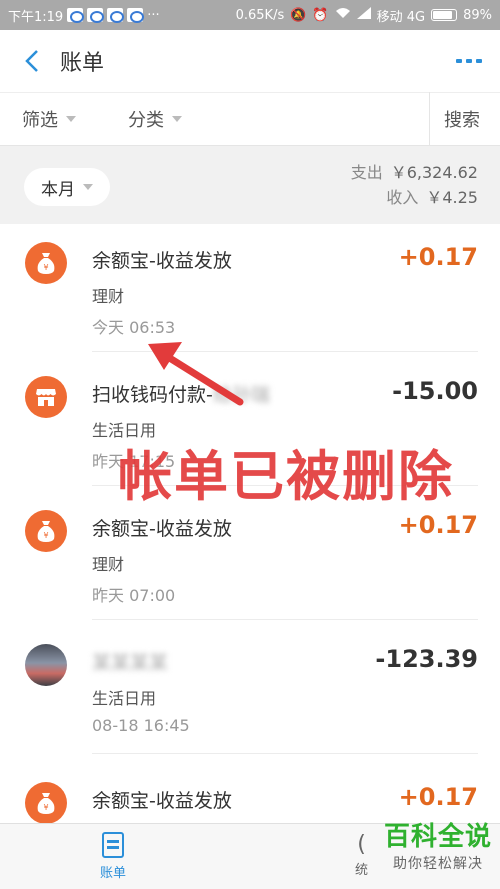 The height and width of the screenshot is (889, 500). I want to click on transaction-time: 今天 06:53, so click(134, 327).